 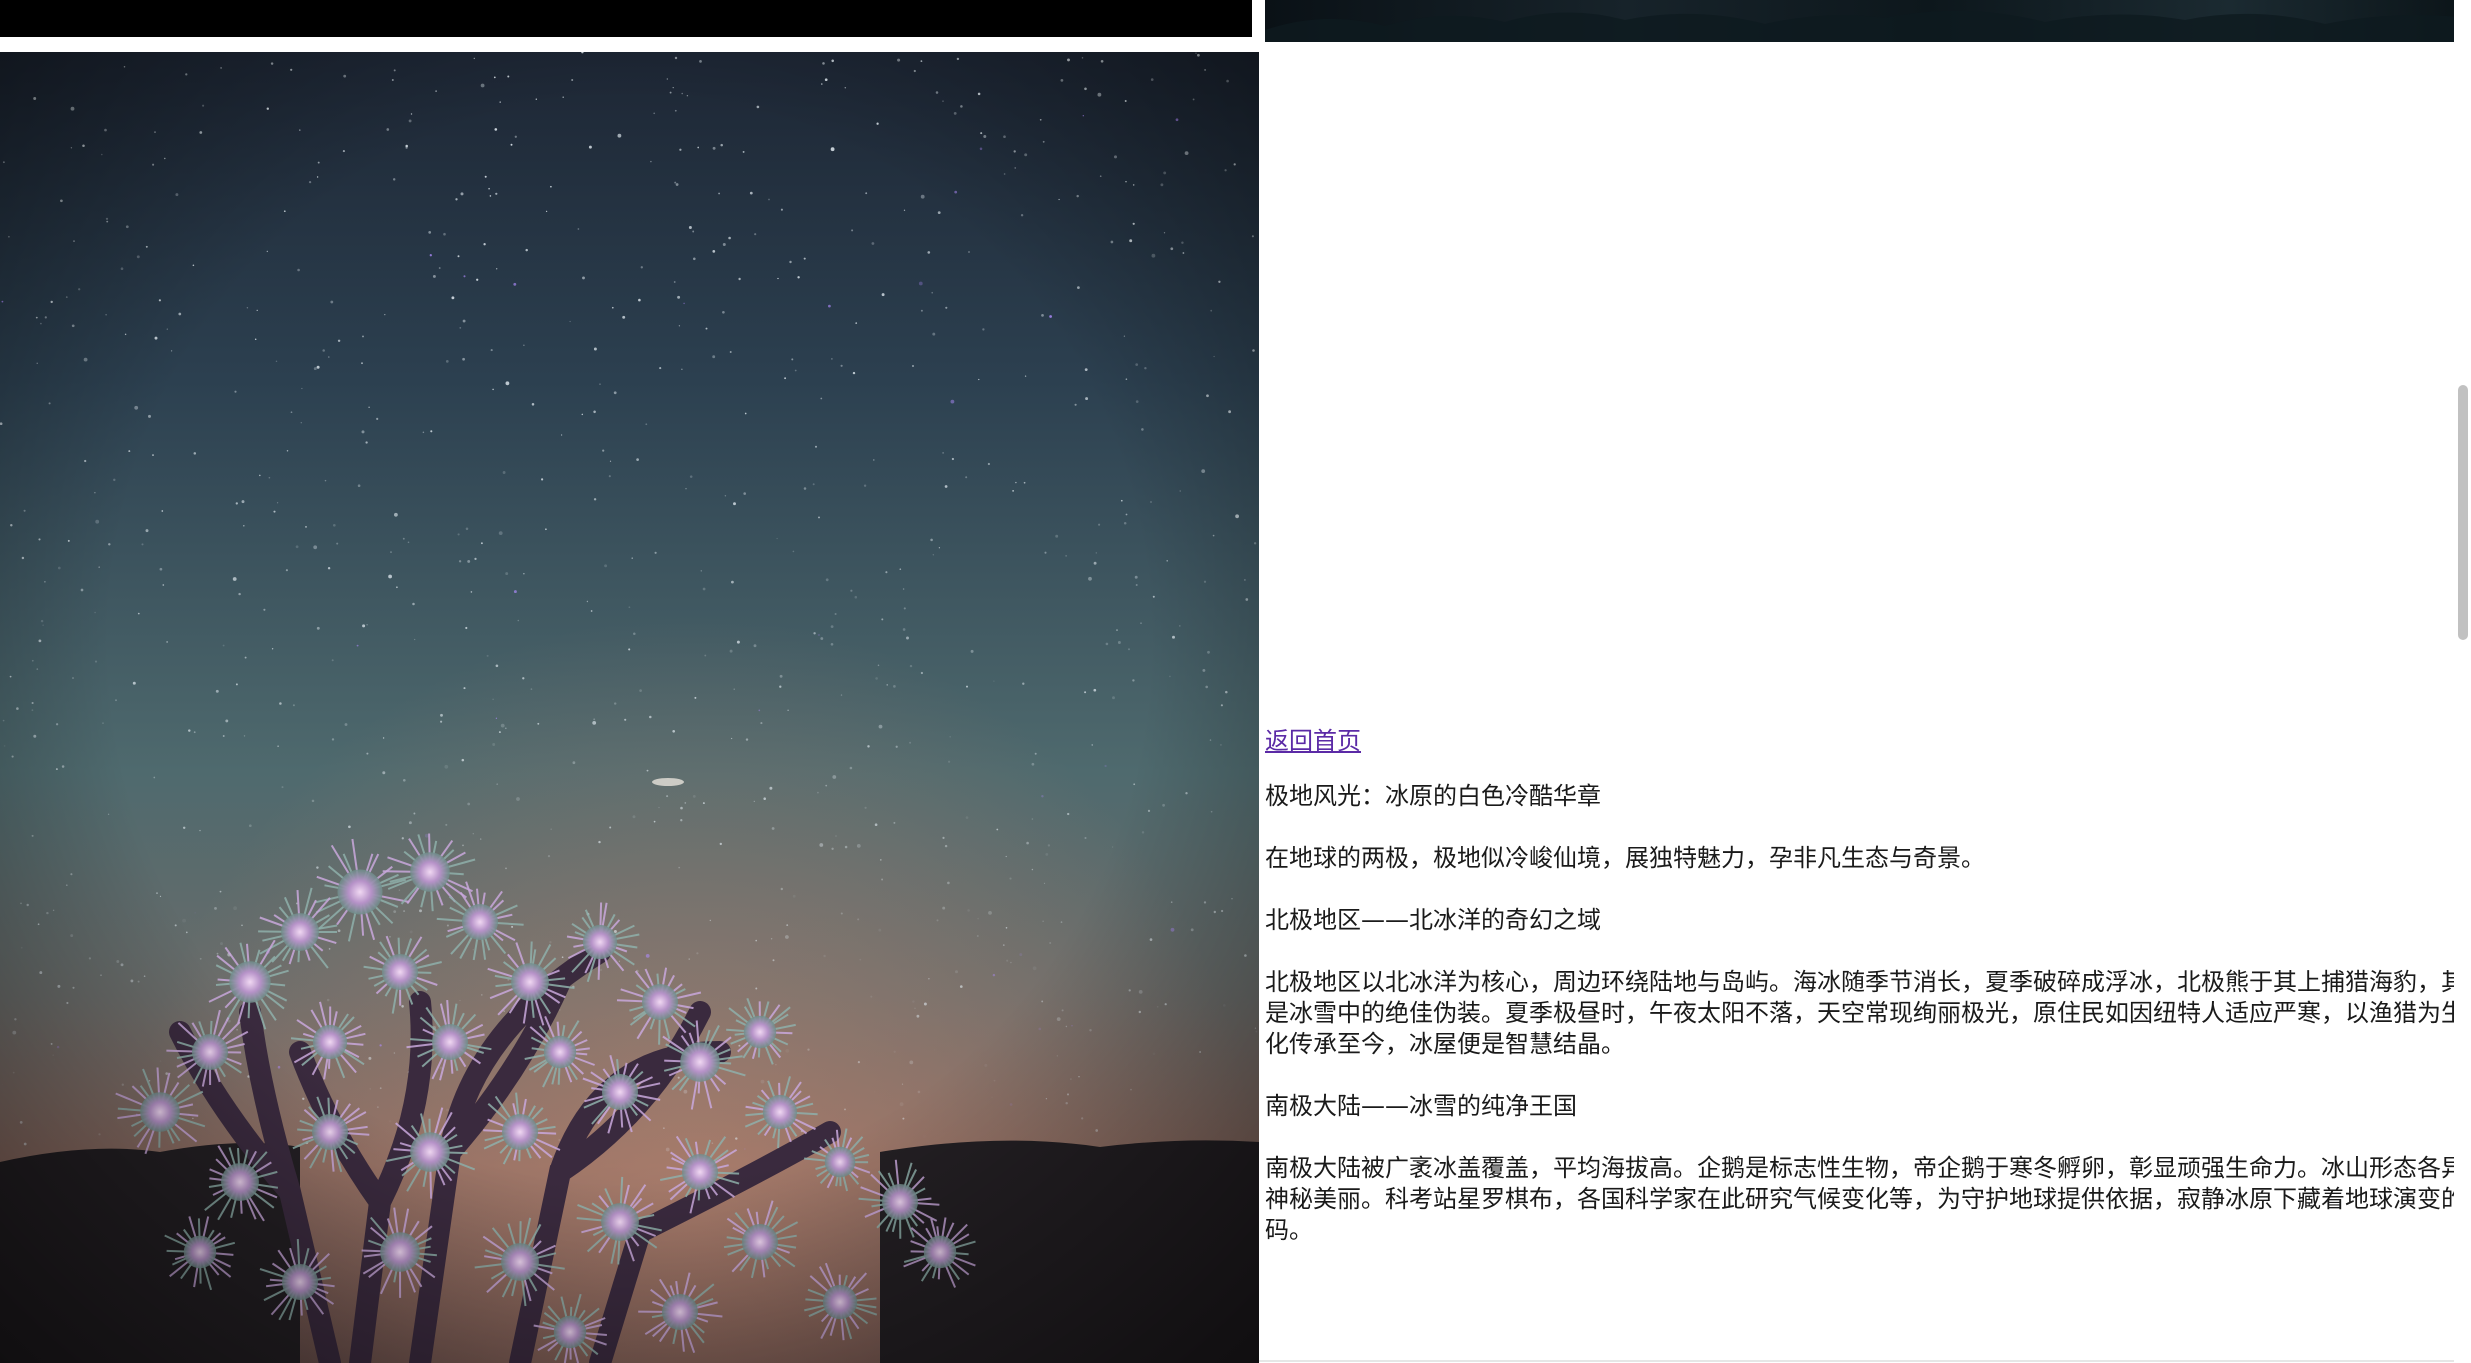 I want to click on vertical-scrollbar, so click(x=2462, y=681).